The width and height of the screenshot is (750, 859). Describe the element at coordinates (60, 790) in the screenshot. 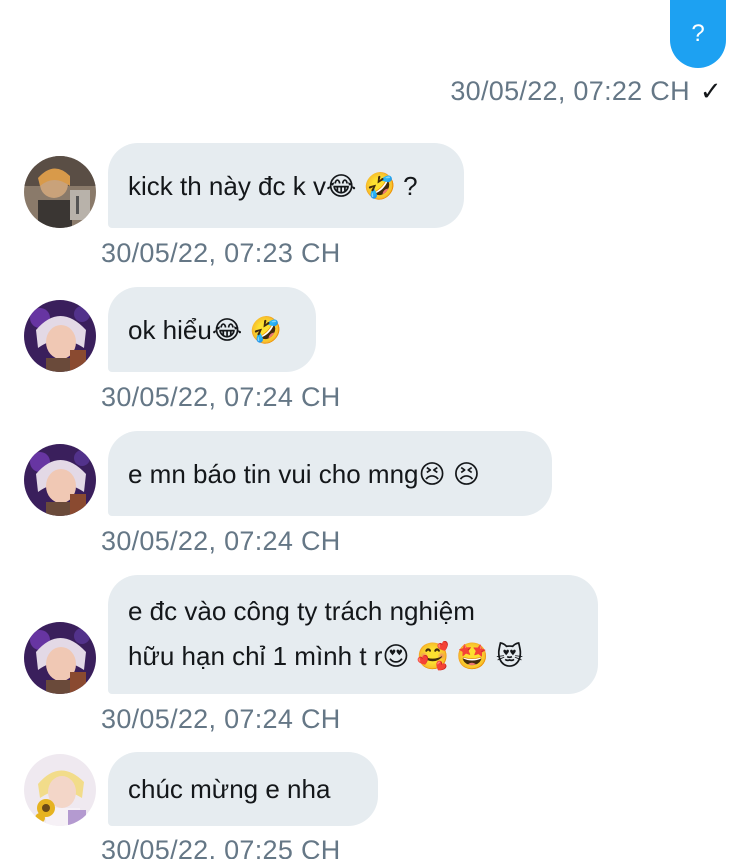

I see `avatar-user-c` at that location.